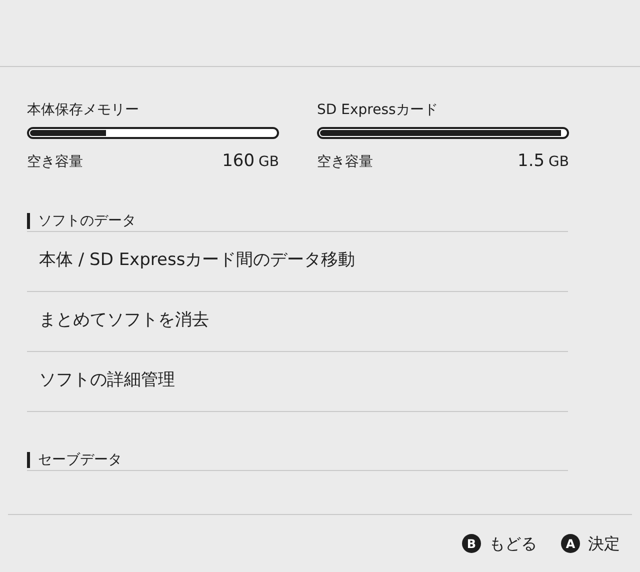 The height and width of the screenshot is (572, 640). I want to click on section-title: ソフトのデータ, so click(87, 221).